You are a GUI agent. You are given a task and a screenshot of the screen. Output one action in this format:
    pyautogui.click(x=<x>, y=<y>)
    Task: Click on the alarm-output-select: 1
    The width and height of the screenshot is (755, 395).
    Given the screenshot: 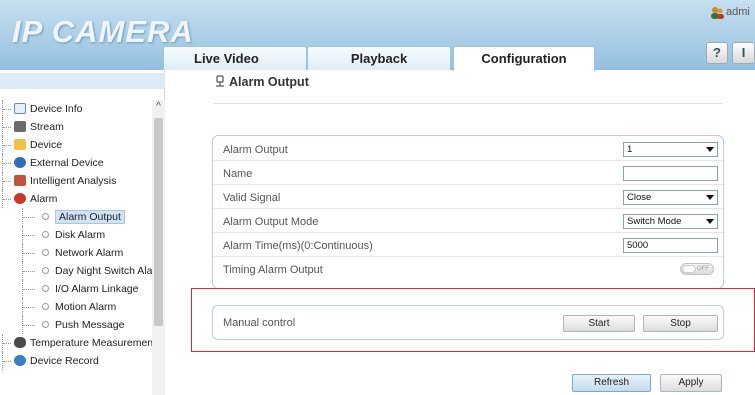 What is the action you would take?
    pyautogui.click(x=670, y=149)
    